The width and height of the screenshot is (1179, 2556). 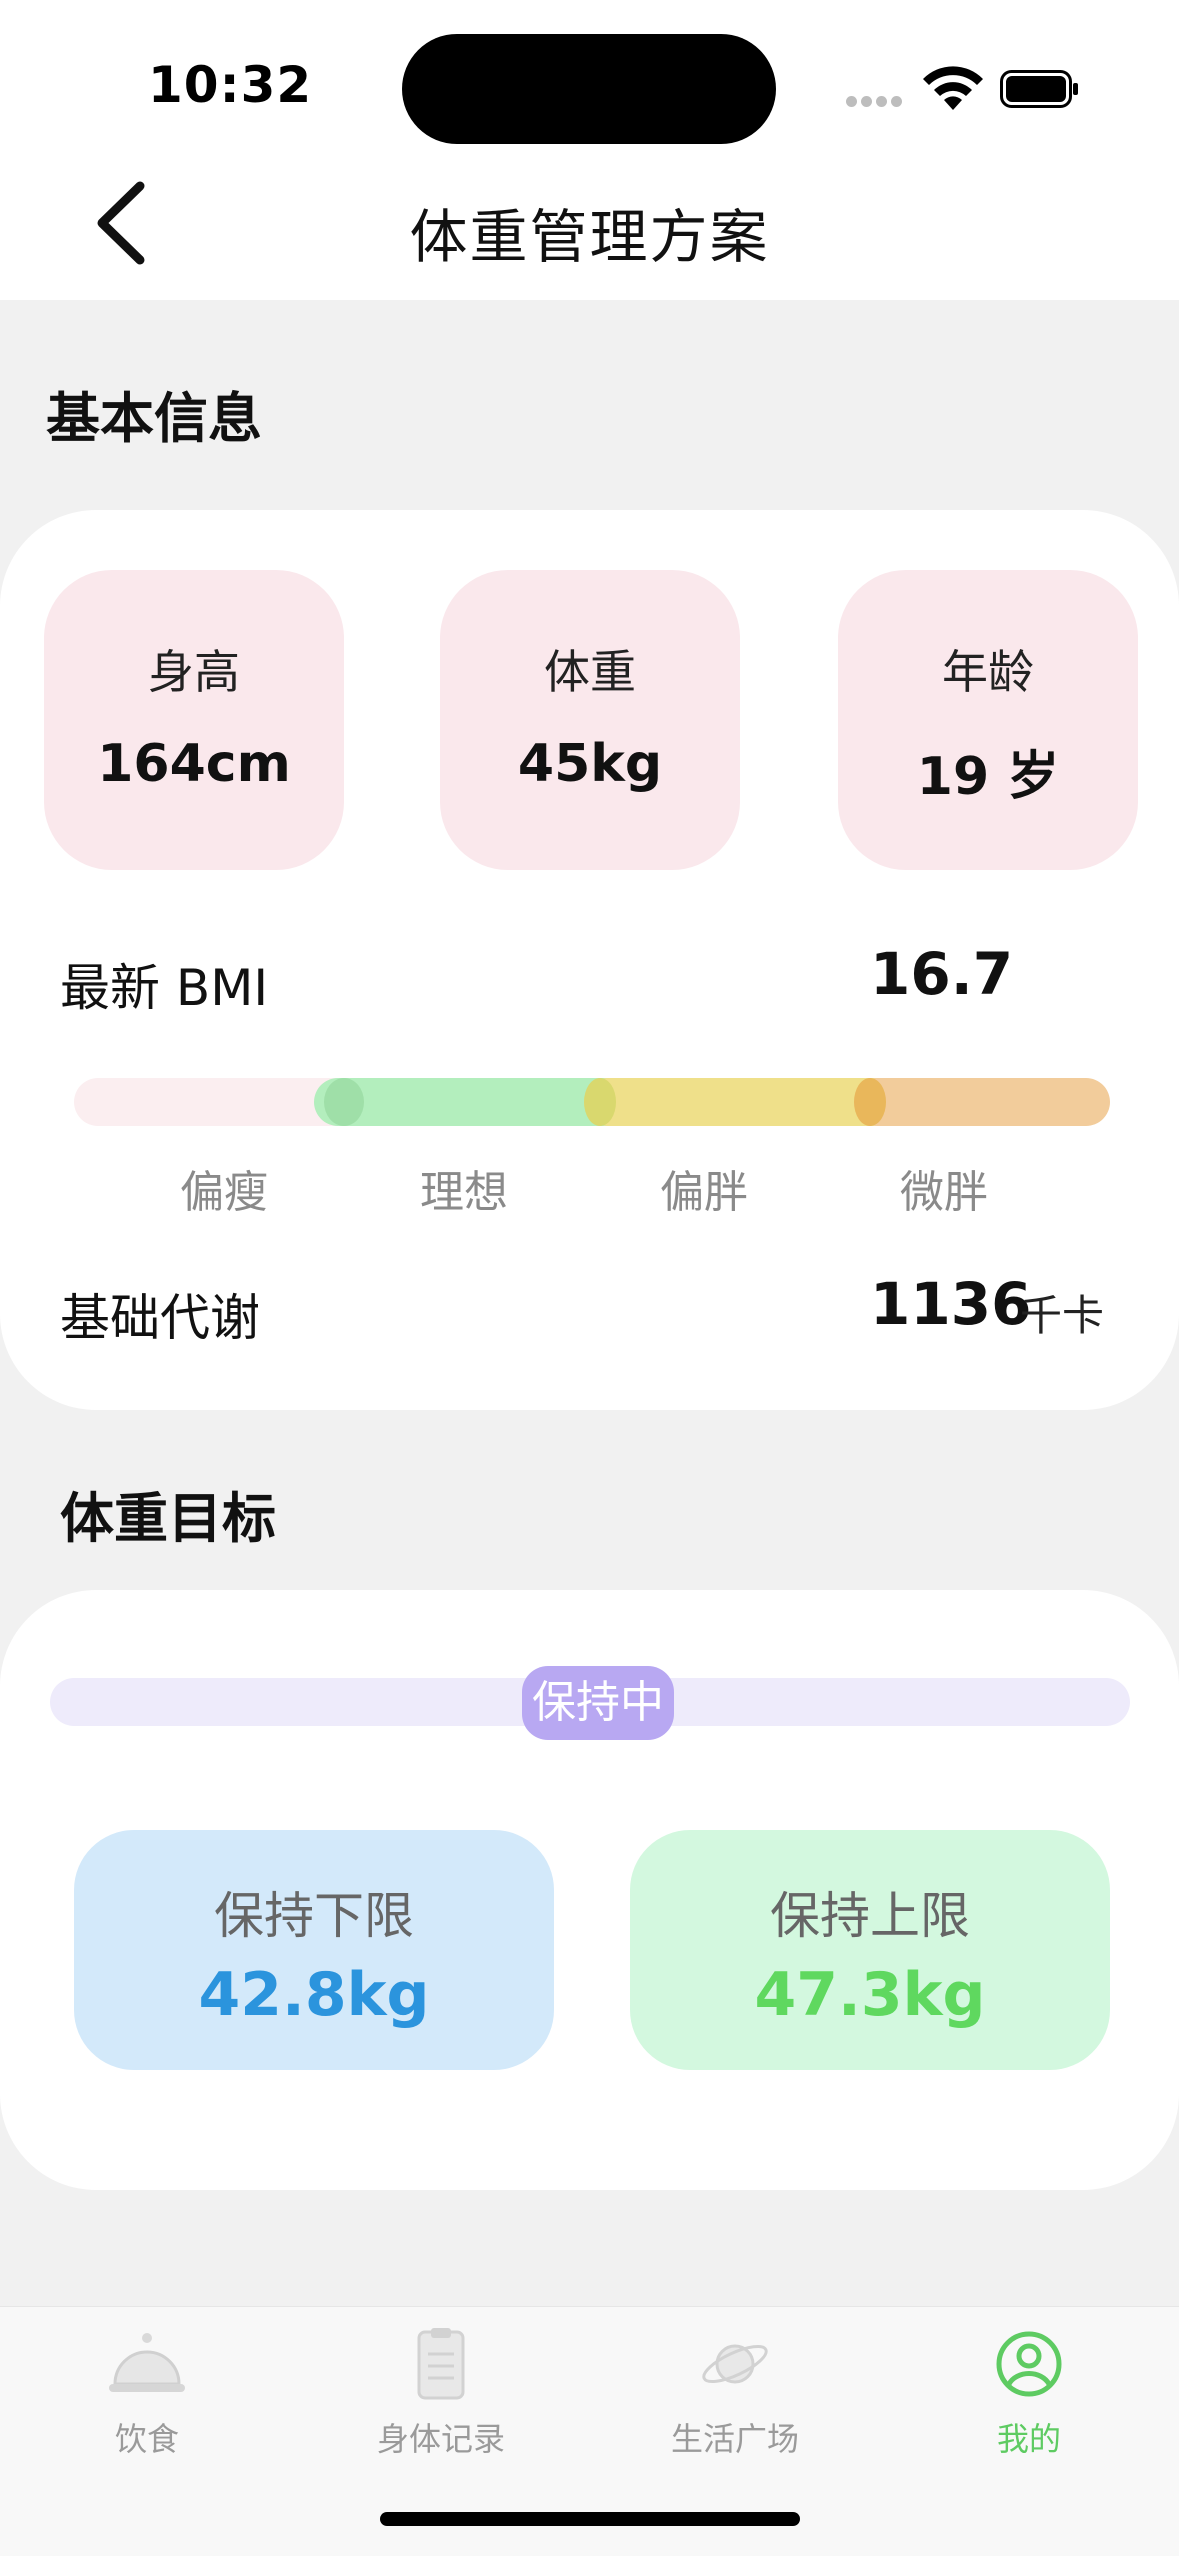 I want to click on upper-limit-label: 保持上限, so click(x=870, y=1916).